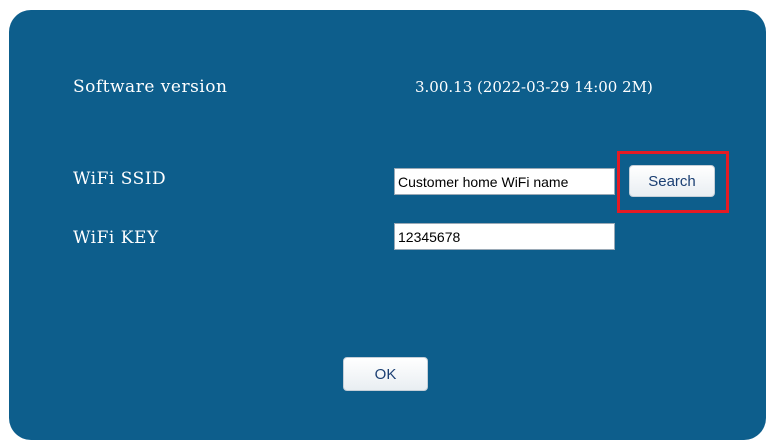 The height and width of the screenshot is (440, 766). I want to click on search-button-highlight, so click(673, 182).